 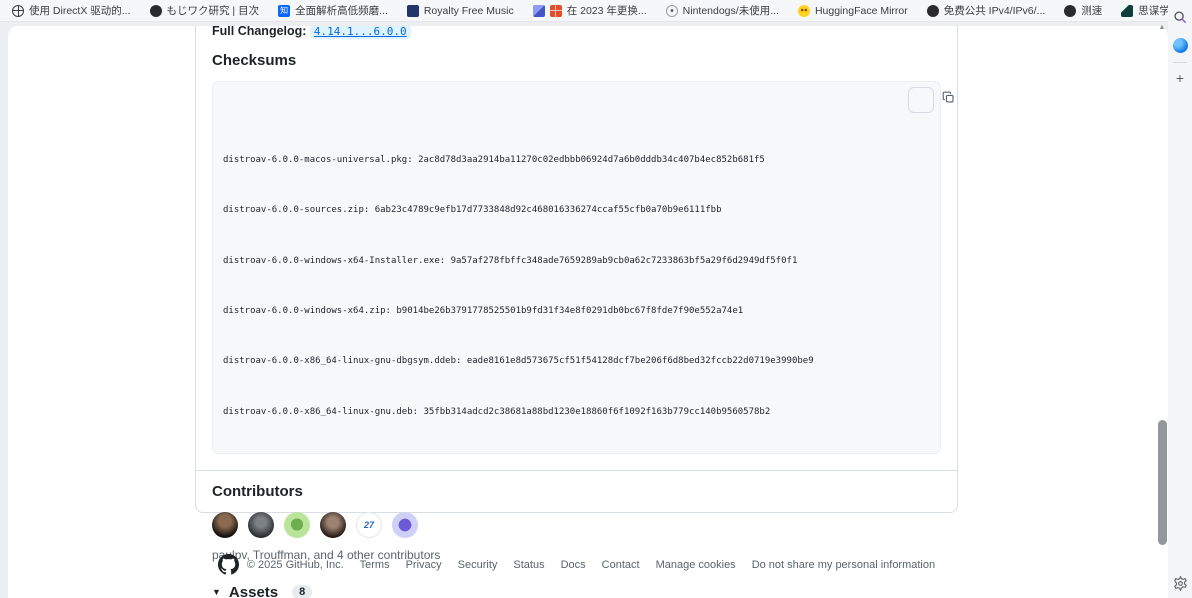 I want to click on checksums-heading: Checksums, so click(x=254, y=60).